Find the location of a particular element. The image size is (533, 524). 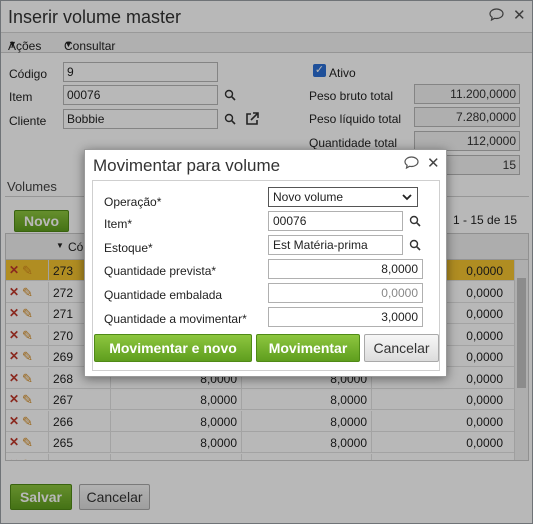

operacao-label: Operação* is located at coordinates (133, 202).